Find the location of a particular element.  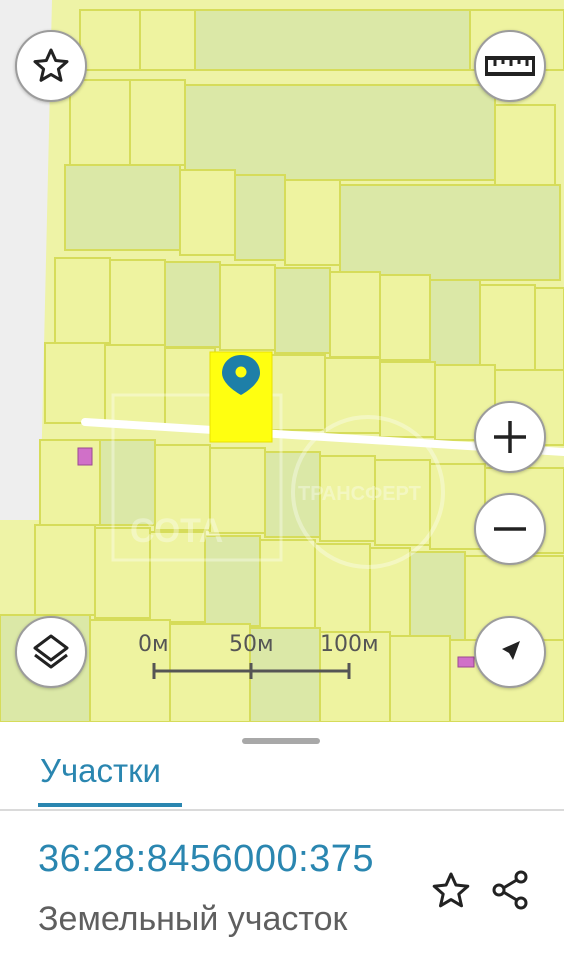

measure-button is located at coordinates (510, 66).